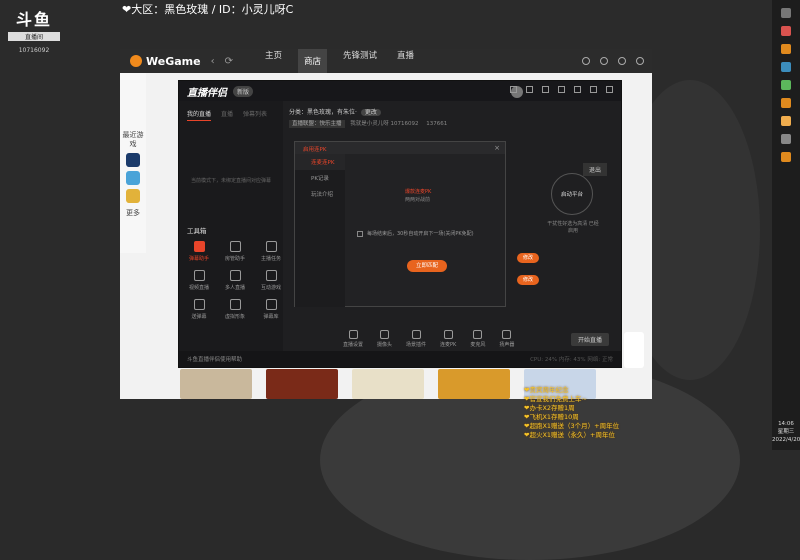 This screenshot has height=560, width=800. Describe the element at coordinates (229, 61) in the screenshot. I see `refresh-icon: ⟳` at that location.